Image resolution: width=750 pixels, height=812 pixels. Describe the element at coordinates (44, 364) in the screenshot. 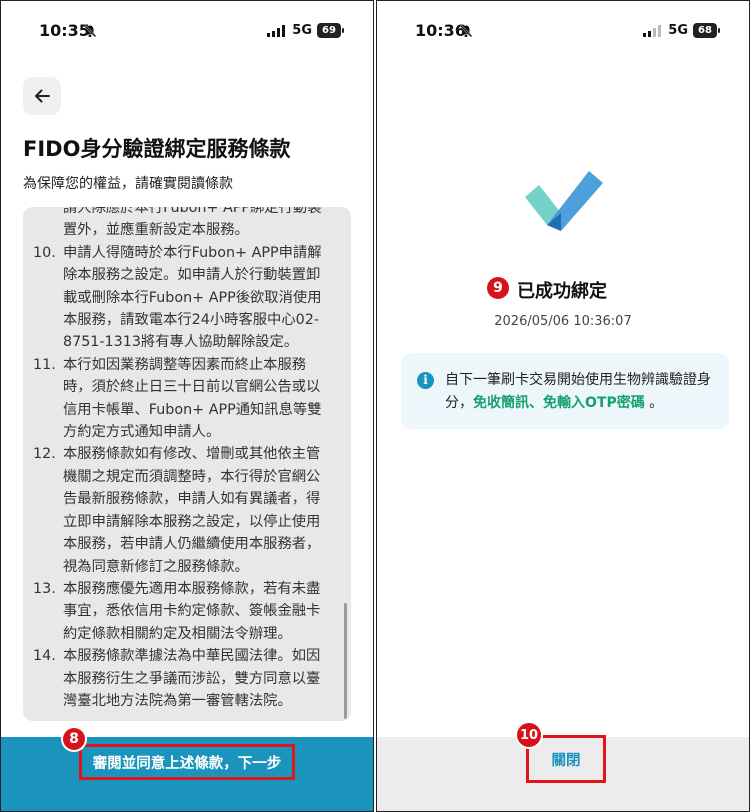

I see `term-number: 11.` at that location.